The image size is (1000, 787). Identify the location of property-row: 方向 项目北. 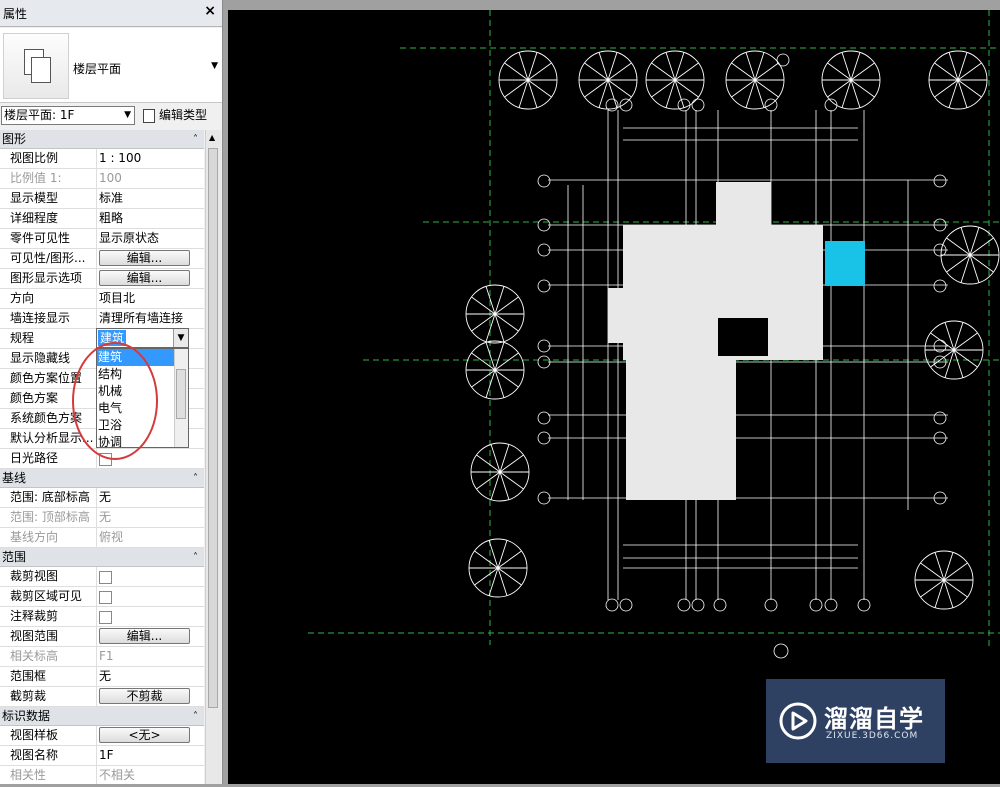
(102, 299).